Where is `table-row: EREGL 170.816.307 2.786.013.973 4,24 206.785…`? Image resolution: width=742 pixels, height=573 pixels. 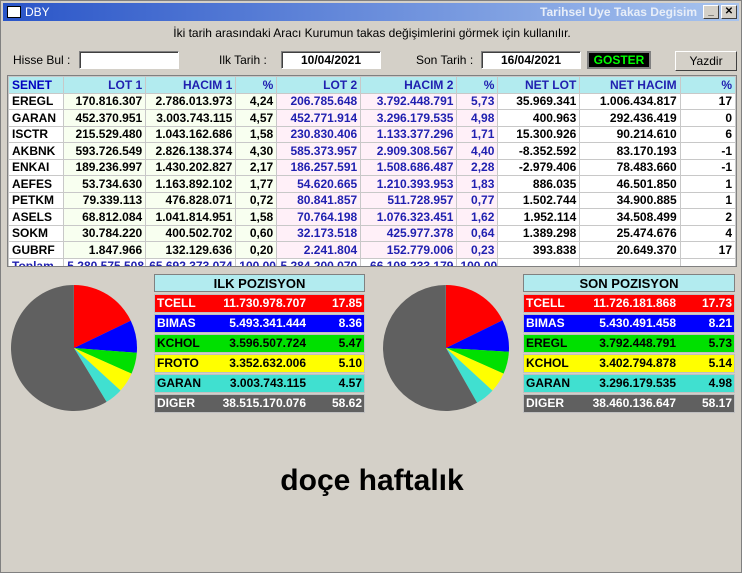 table-row: EREGL 170.816.307 2.786.013.973 4,24 206.785… is located at coordinates (372, 101).